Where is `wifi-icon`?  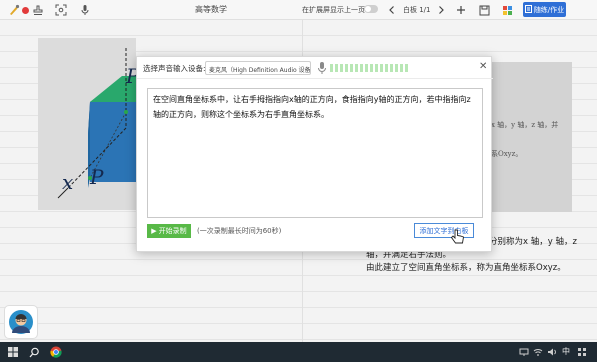
wifi-icon is located at coordinates (538, 352).